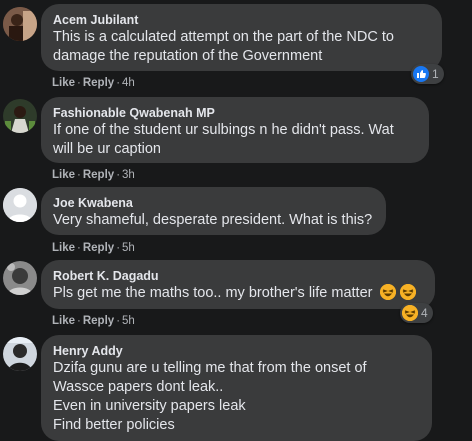 This screenshot has width=472, height=441. I want to click on reaction-count: 1, so click(435, 74).